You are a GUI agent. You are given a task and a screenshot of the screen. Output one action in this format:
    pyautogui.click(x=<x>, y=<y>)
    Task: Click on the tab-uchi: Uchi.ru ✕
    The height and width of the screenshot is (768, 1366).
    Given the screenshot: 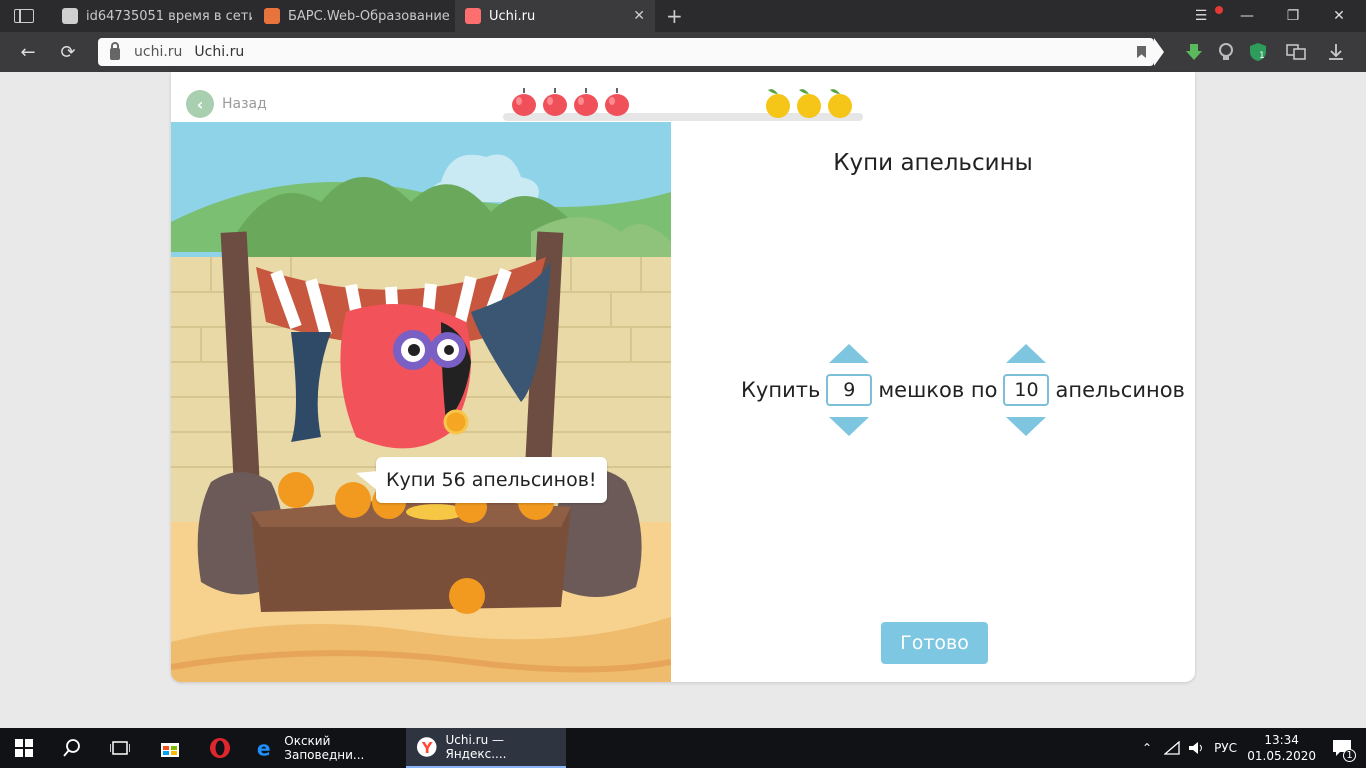 What is the action you would take?
    pyautogui.click(x=555, y=16)
    